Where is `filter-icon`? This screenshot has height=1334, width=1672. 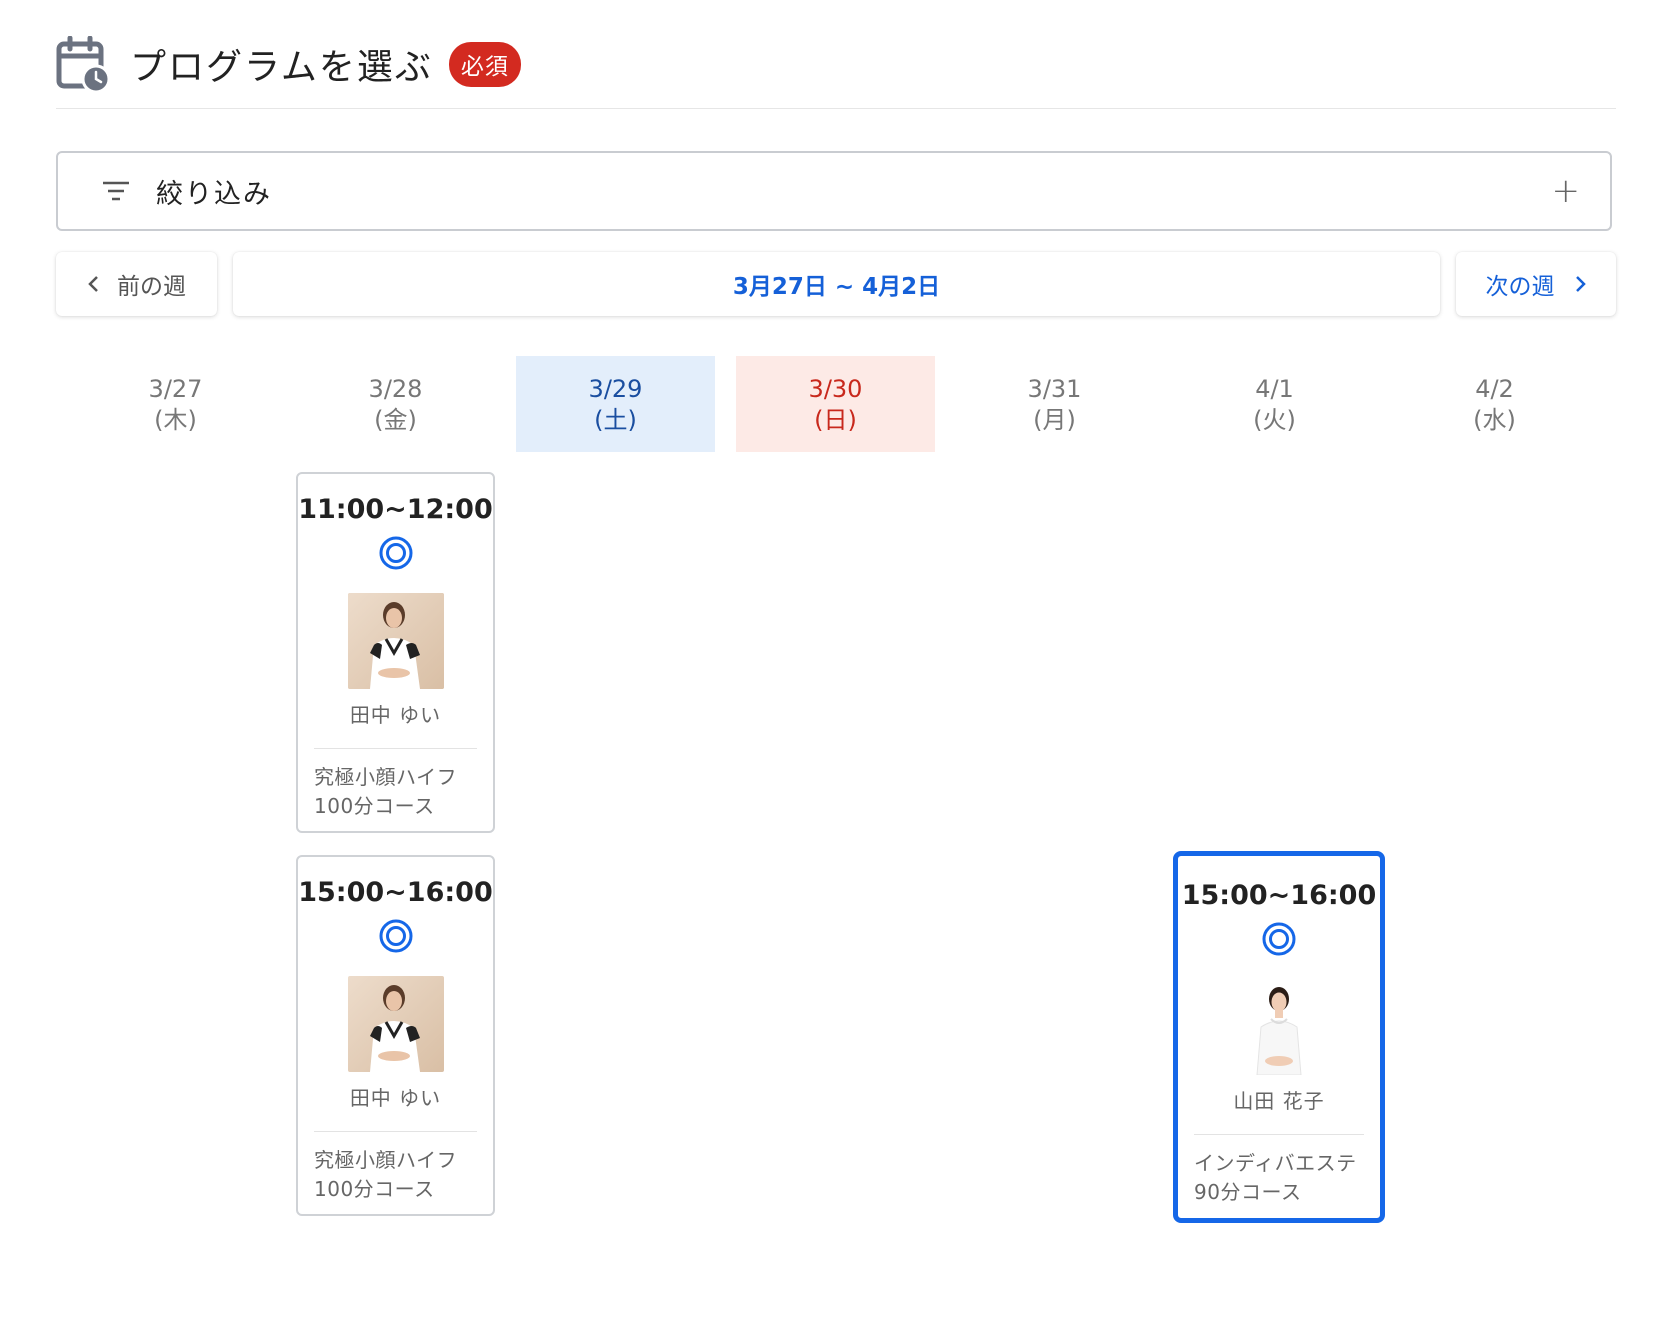
filter-icon is located at coordinates (116, 191).